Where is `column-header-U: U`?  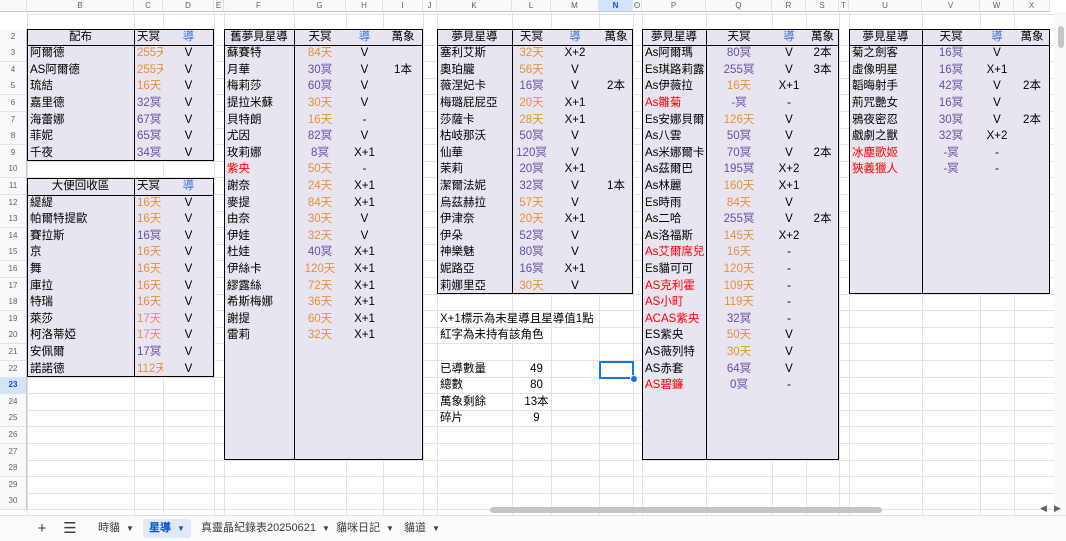
column-header-U: U is located at coordinates (885, 6).